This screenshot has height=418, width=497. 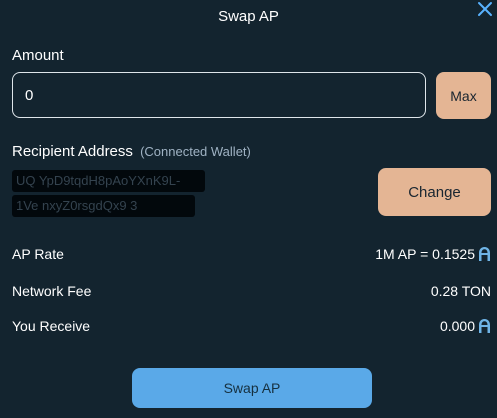 What do you see at coordinates (72, 151) in the screenshot?
I see `recipient-label-text: Recipient Address` at bounding box center [72, 151].